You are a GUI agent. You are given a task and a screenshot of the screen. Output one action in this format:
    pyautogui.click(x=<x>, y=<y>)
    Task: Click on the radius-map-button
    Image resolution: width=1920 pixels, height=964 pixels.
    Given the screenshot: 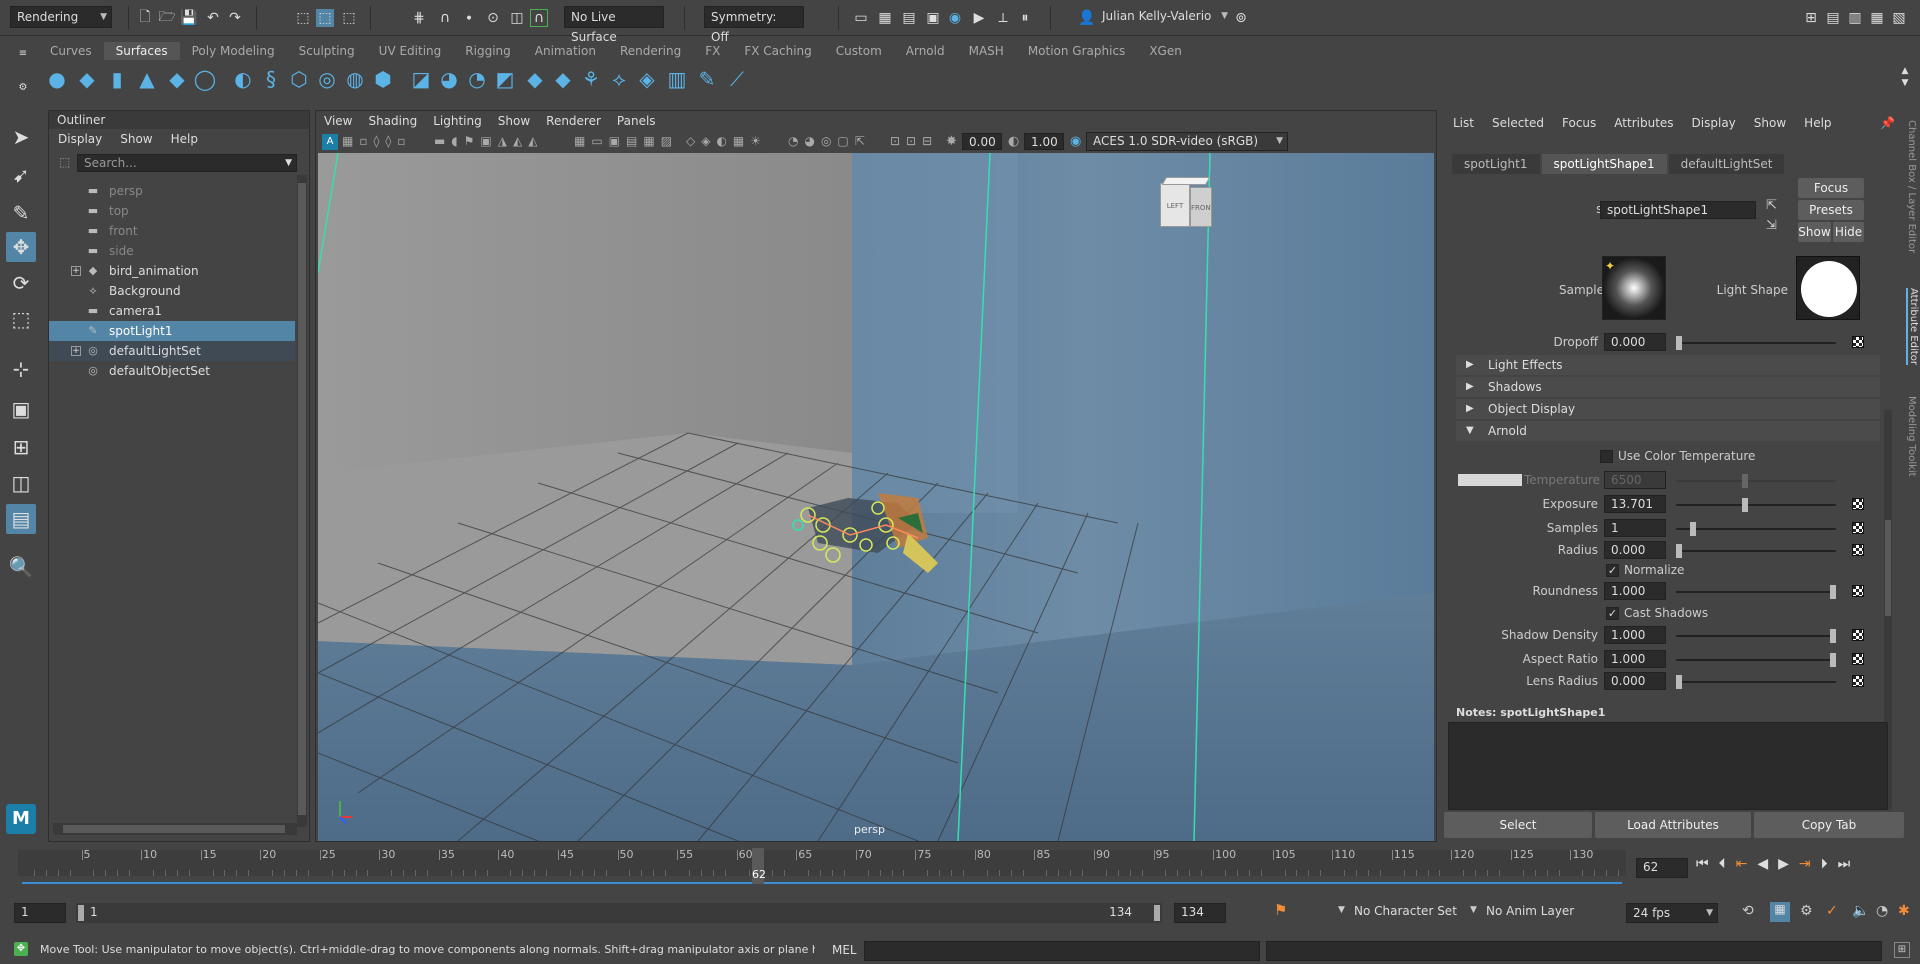 What is the action you would take?
    pyautogui.click(x=1858, y=550)
    